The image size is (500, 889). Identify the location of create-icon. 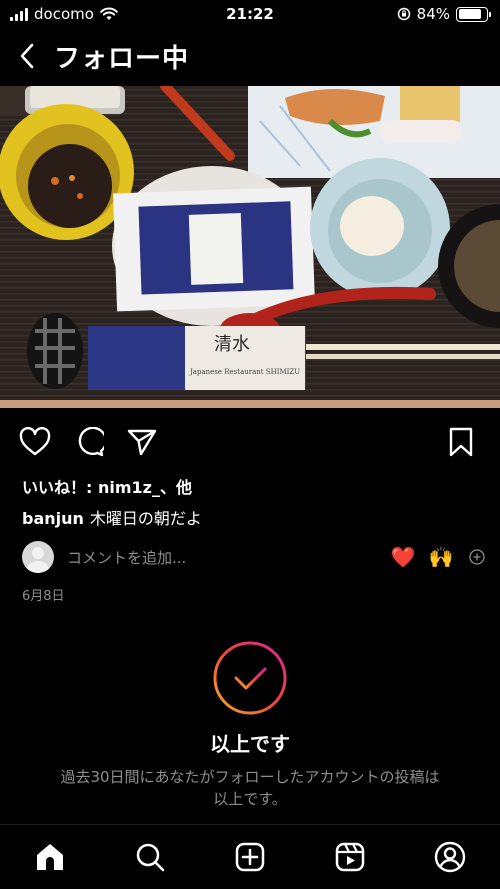
(250, 857).